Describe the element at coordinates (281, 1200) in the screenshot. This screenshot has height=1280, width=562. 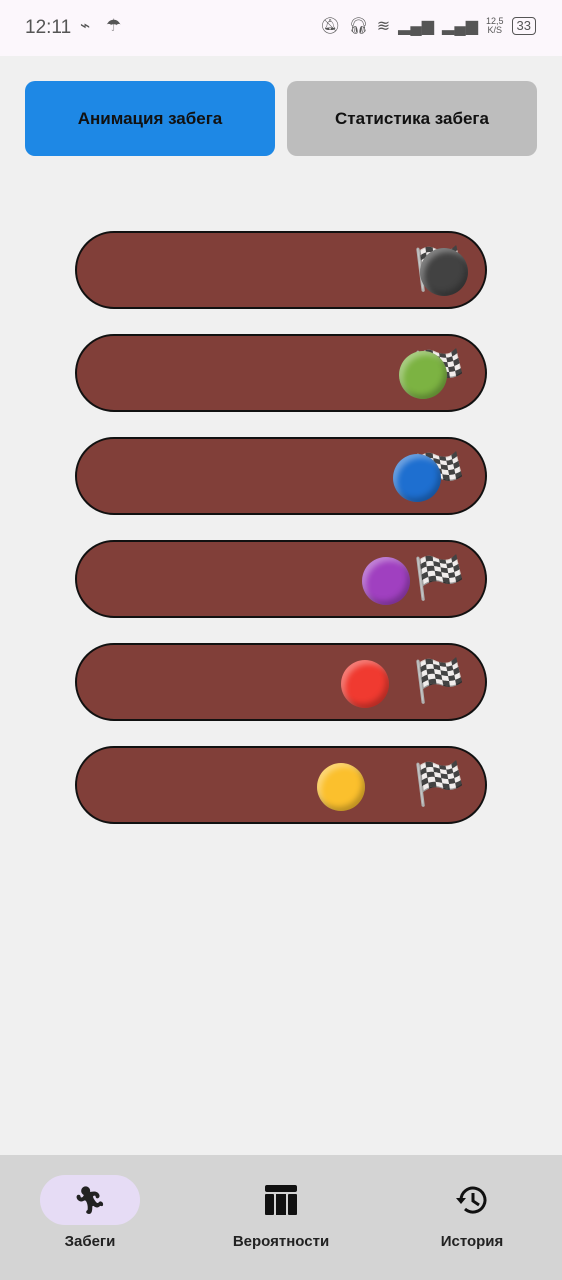
I see `table-icon` at that location.